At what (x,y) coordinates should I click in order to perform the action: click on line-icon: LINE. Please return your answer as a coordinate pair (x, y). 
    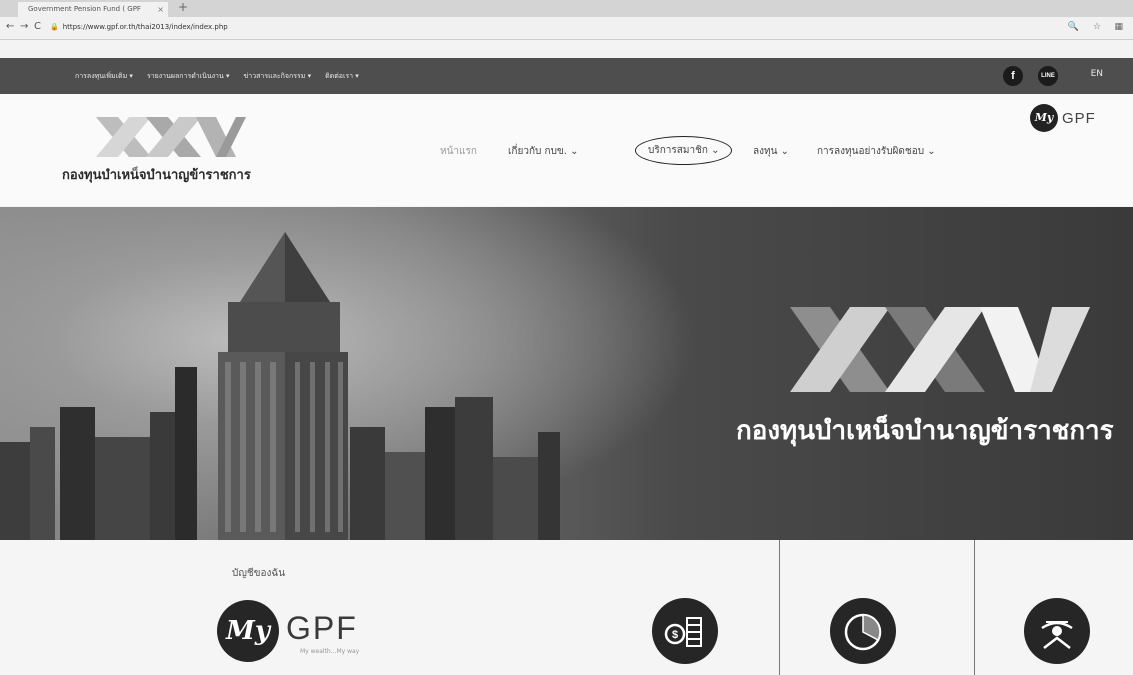
    Looking at the image, I should click on (1048, 76).